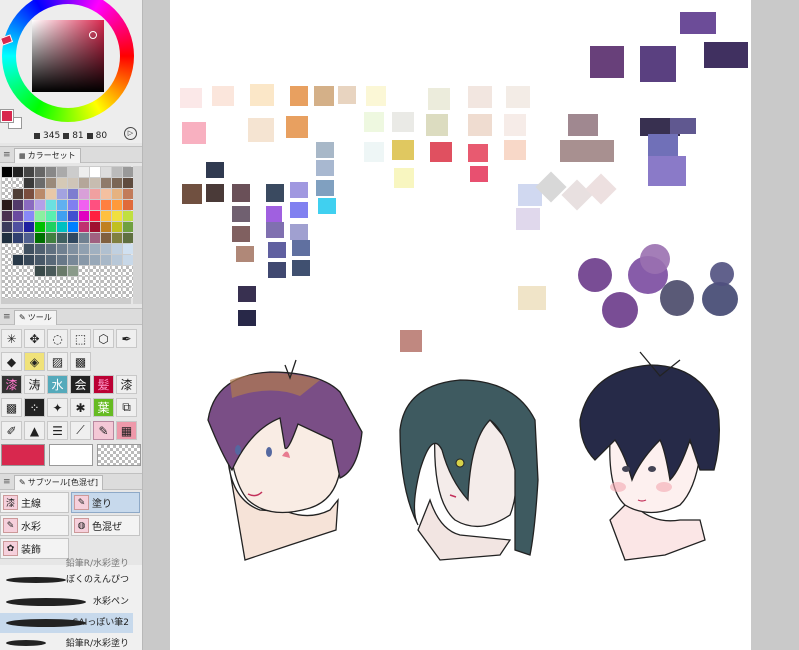 This screenshot has width=799, height=650. What do you see at coordinates (57, 338) in the screenshot?
I see `lasso-icon: ◌` at bounding box center [57, 338].